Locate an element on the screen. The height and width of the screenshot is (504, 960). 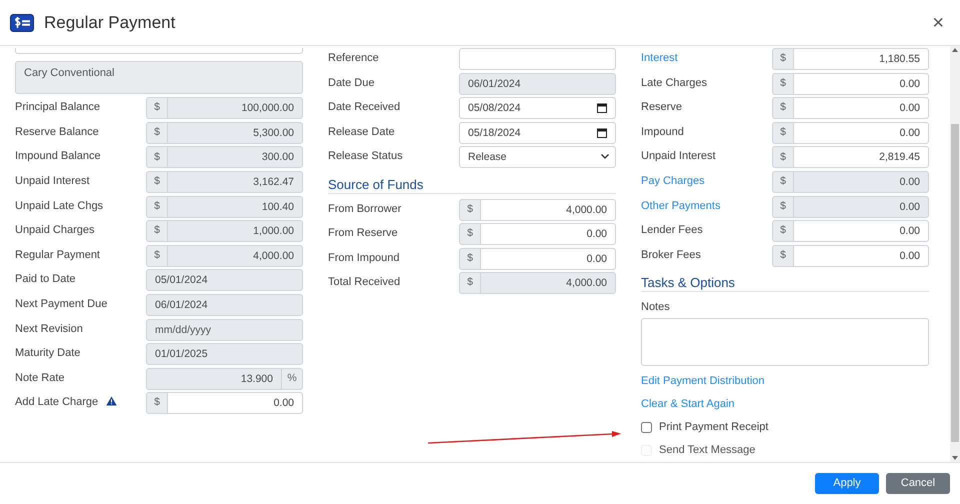
field-label: Unpaid Charges is located at coordinates (55, 230).